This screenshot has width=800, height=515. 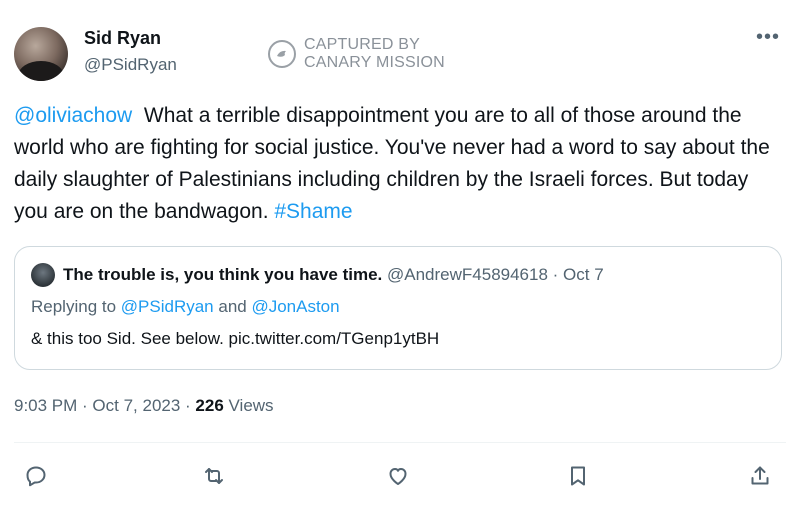 What do you see at coordinates (282, 54) in the screenshot?
I see `canary-logo-icon` at bounding box center [282, 54].